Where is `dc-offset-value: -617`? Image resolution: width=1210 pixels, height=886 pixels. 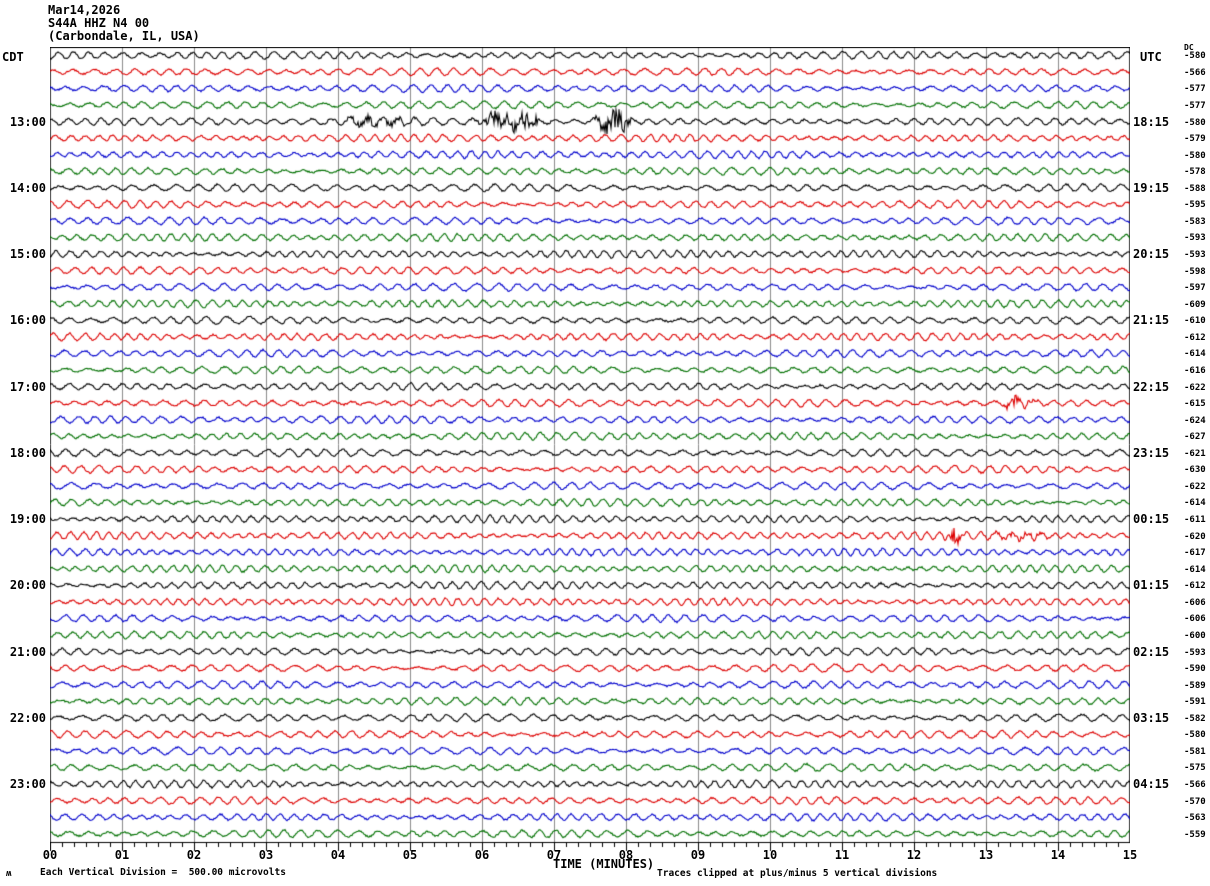 dc-offset-value: -617 is located at coordinates (1195, 553).